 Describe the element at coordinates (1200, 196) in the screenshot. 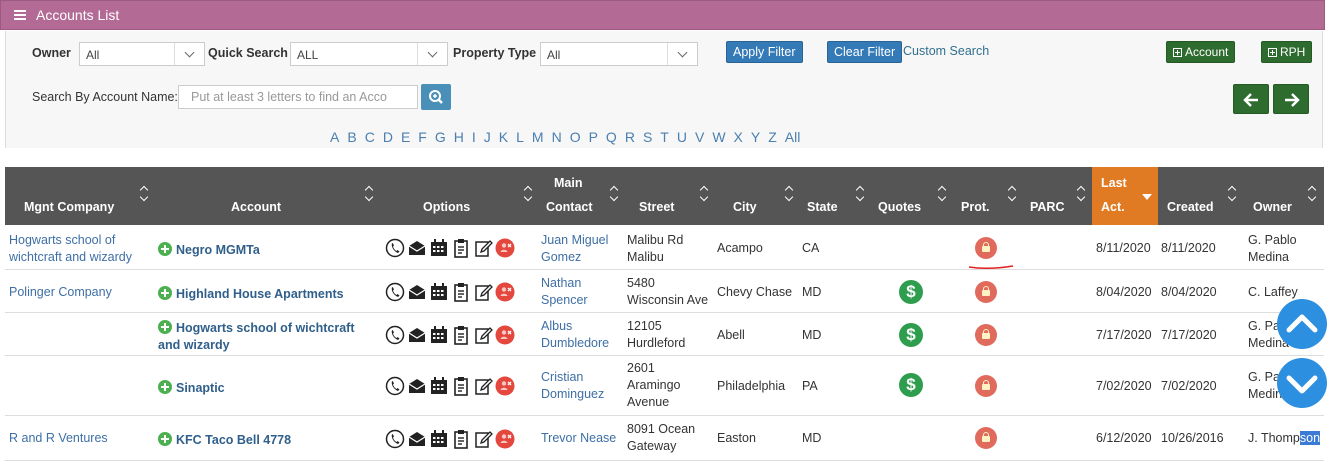

I see `col-created: Created` at that location.